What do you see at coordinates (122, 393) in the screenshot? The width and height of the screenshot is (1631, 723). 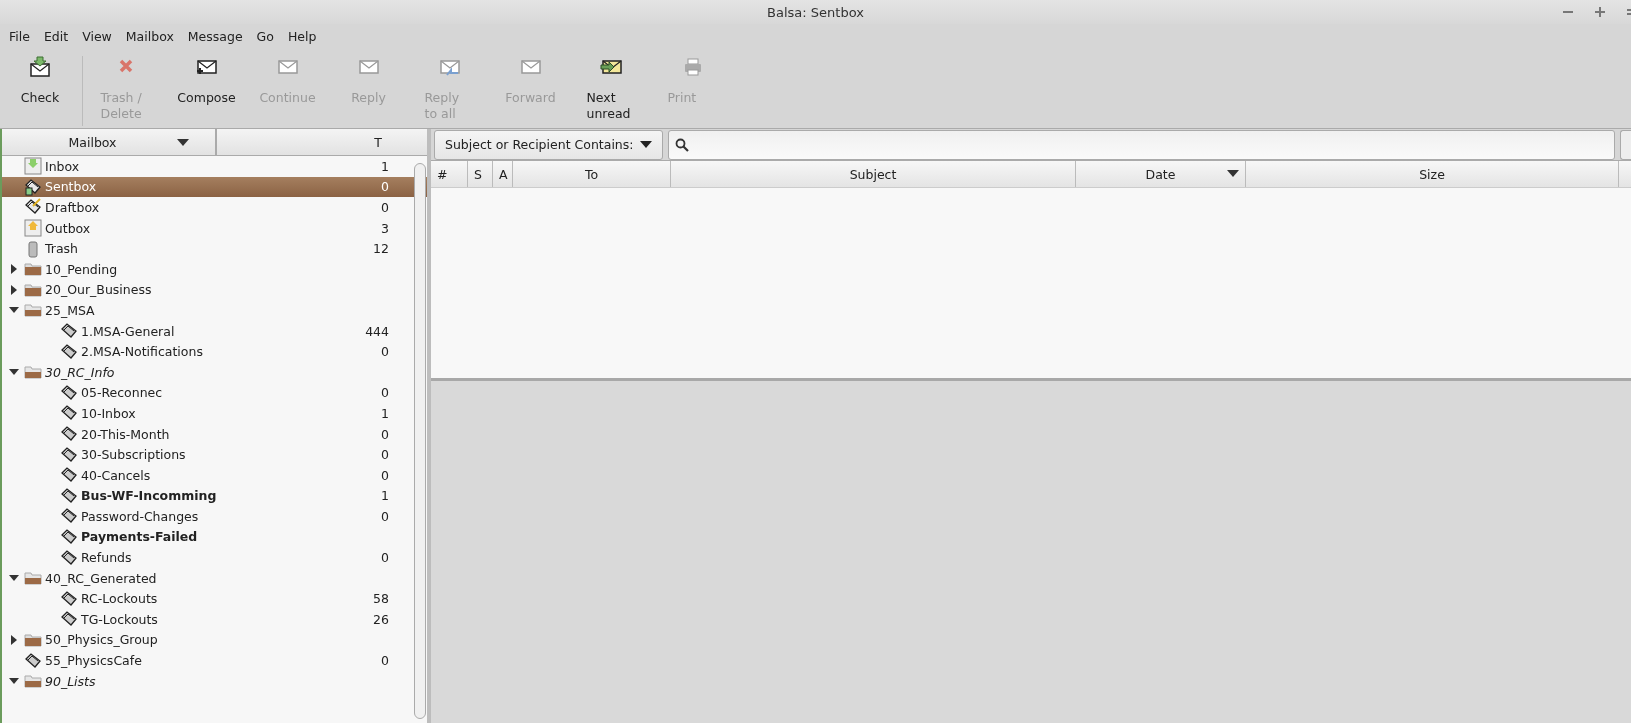 I see `mailbox-name: 05-Reconnec` at bounding box center [122, 393].